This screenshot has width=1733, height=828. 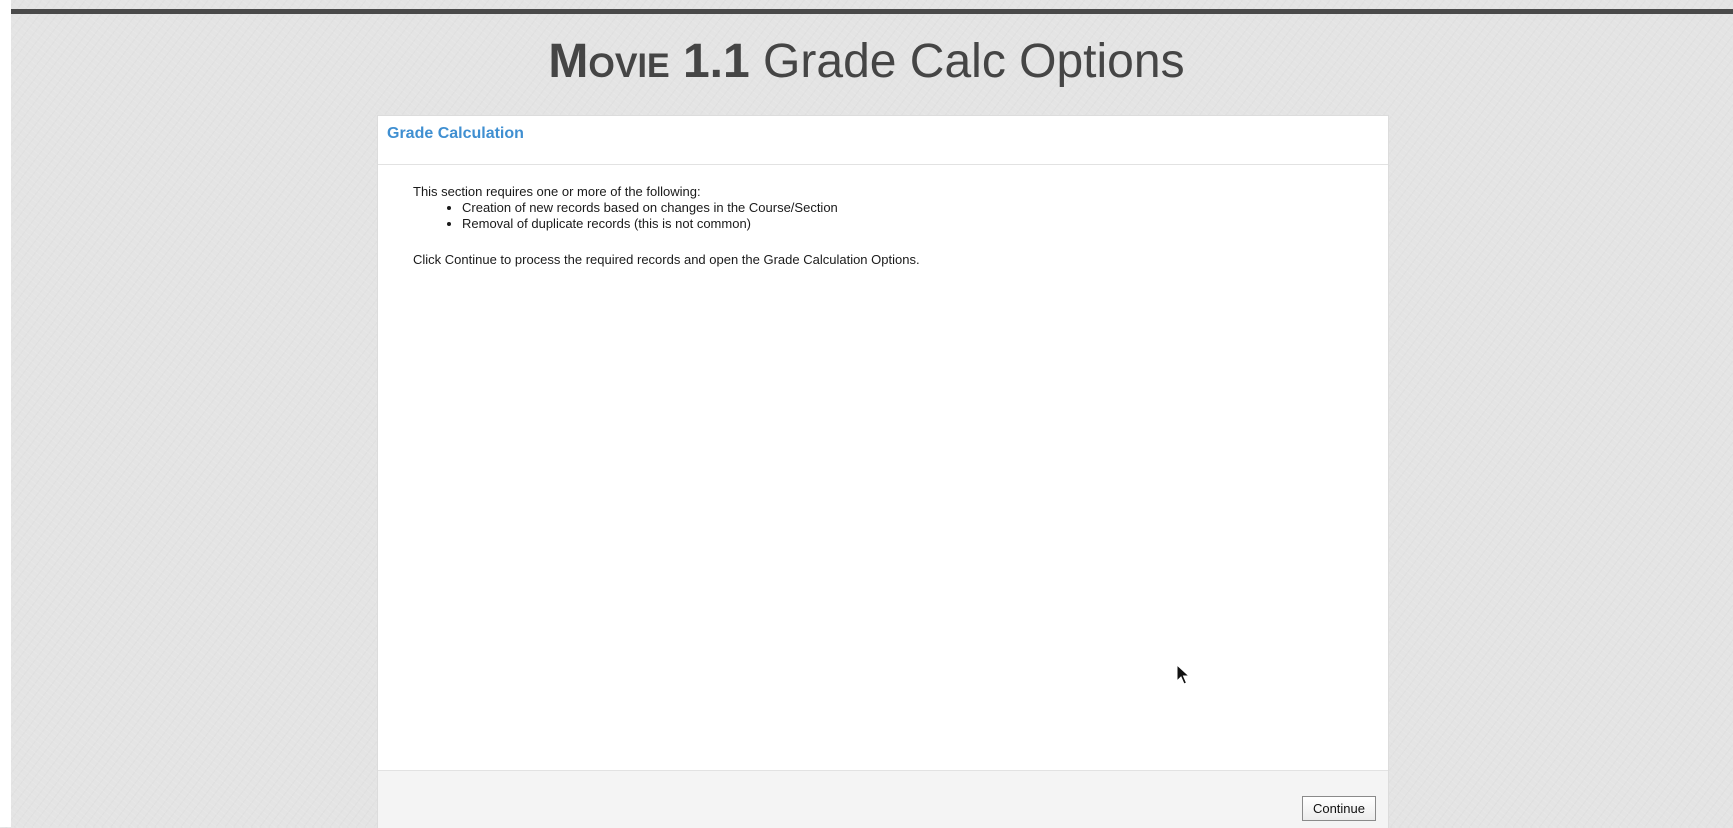 I want to click on dialog-footer: Continue, so click(x=883, y=799).